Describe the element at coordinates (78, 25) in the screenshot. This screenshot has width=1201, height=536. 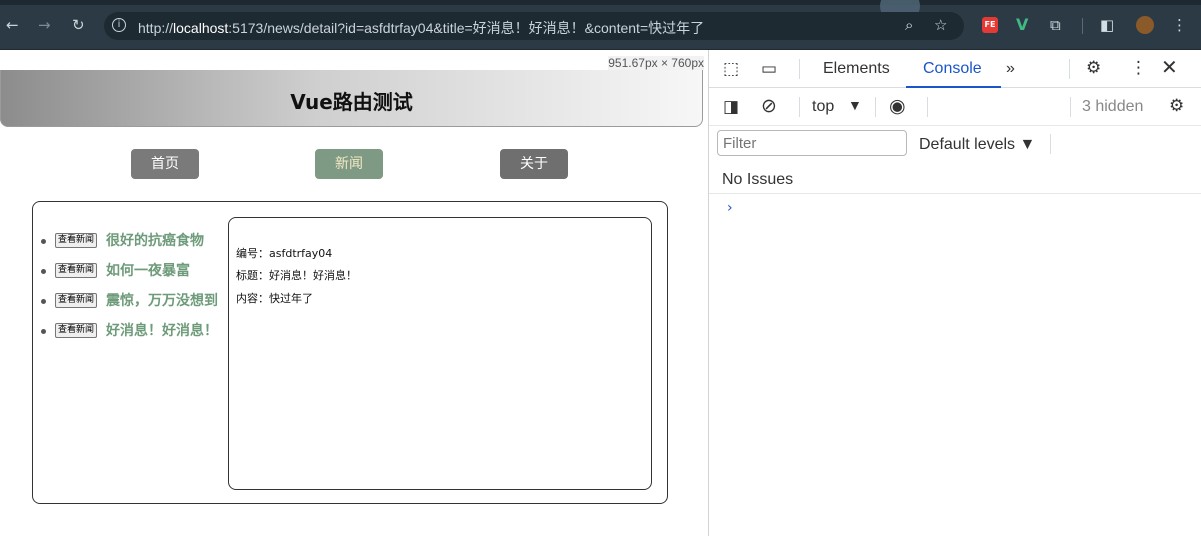
I see `reload-icon: ↻` at that location.